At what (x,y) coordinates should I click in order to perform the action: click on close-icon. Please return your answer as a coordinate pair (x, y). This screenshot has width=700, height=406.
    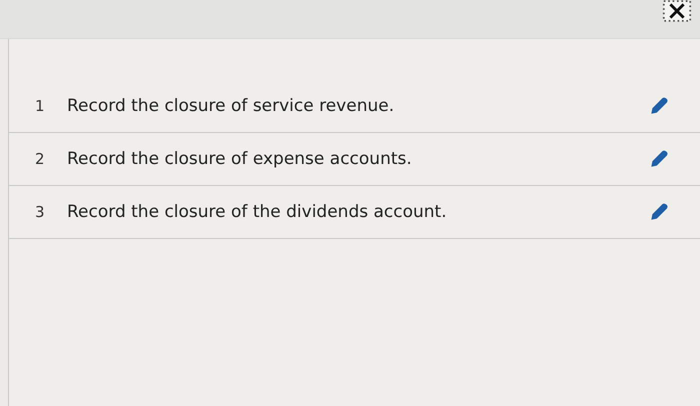
    Looking at the image, I should click on (677, 11).